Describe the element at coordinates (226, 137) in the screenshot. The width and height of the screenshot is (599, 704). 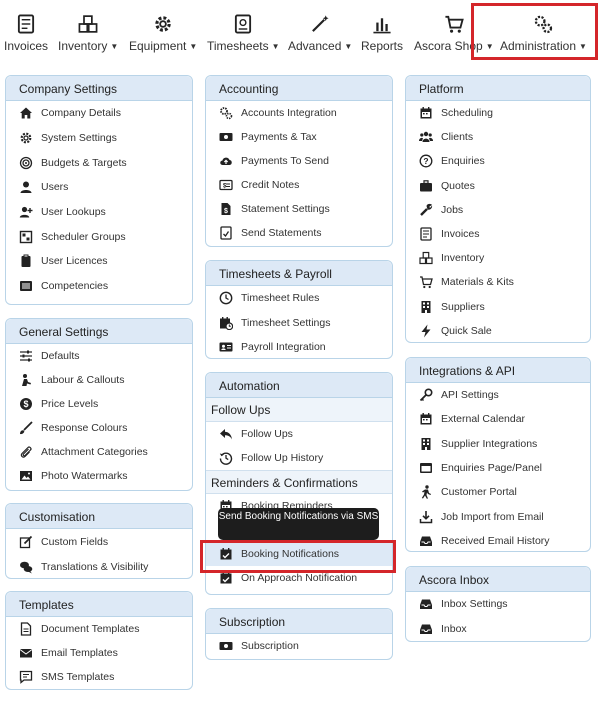
I see `money-icon` at that location.